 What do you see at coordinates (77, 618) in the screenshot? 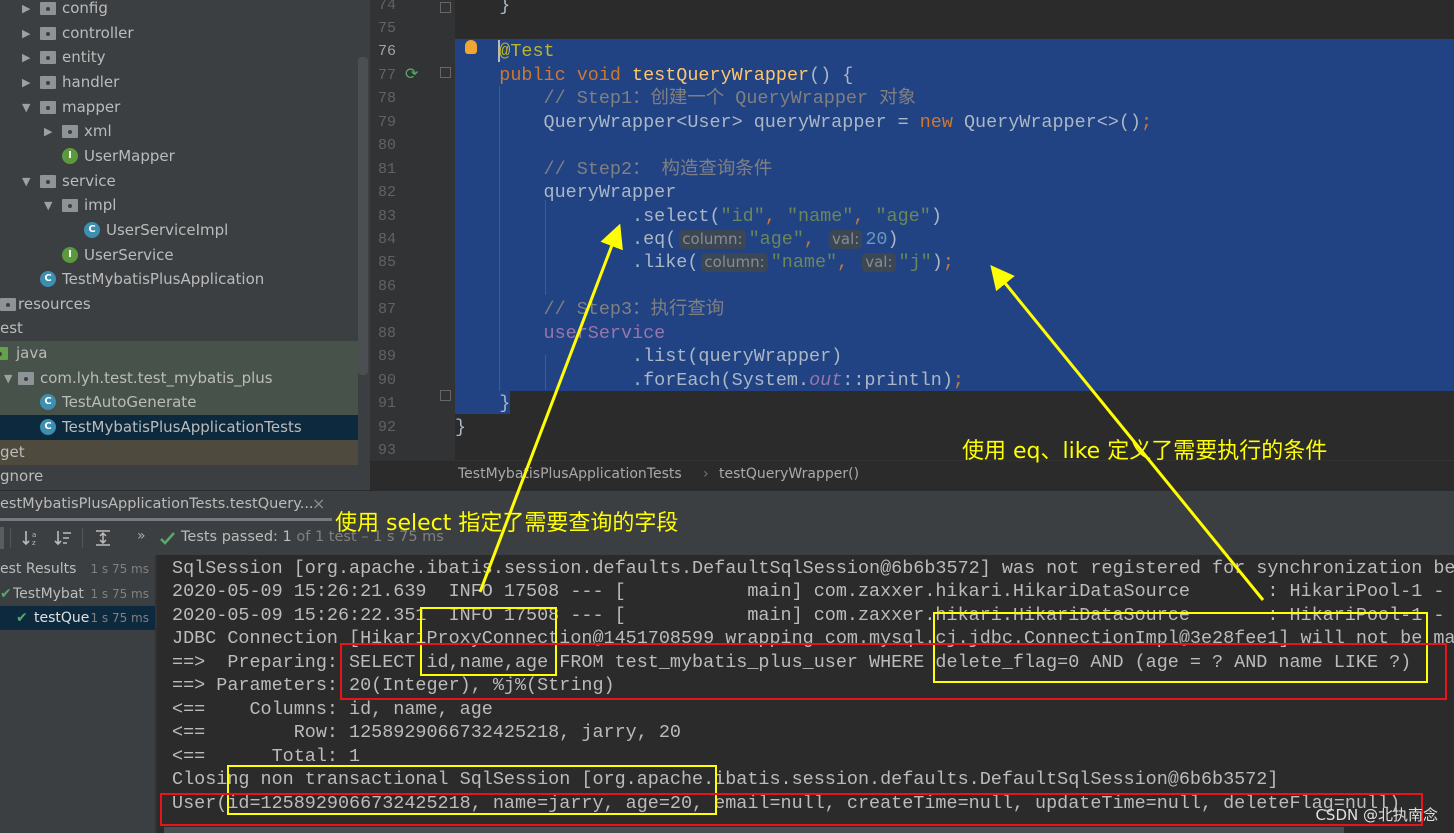
I see `test-result-item: ✔ testQue 1 s 75 ms` at bounding box center [77, 618].